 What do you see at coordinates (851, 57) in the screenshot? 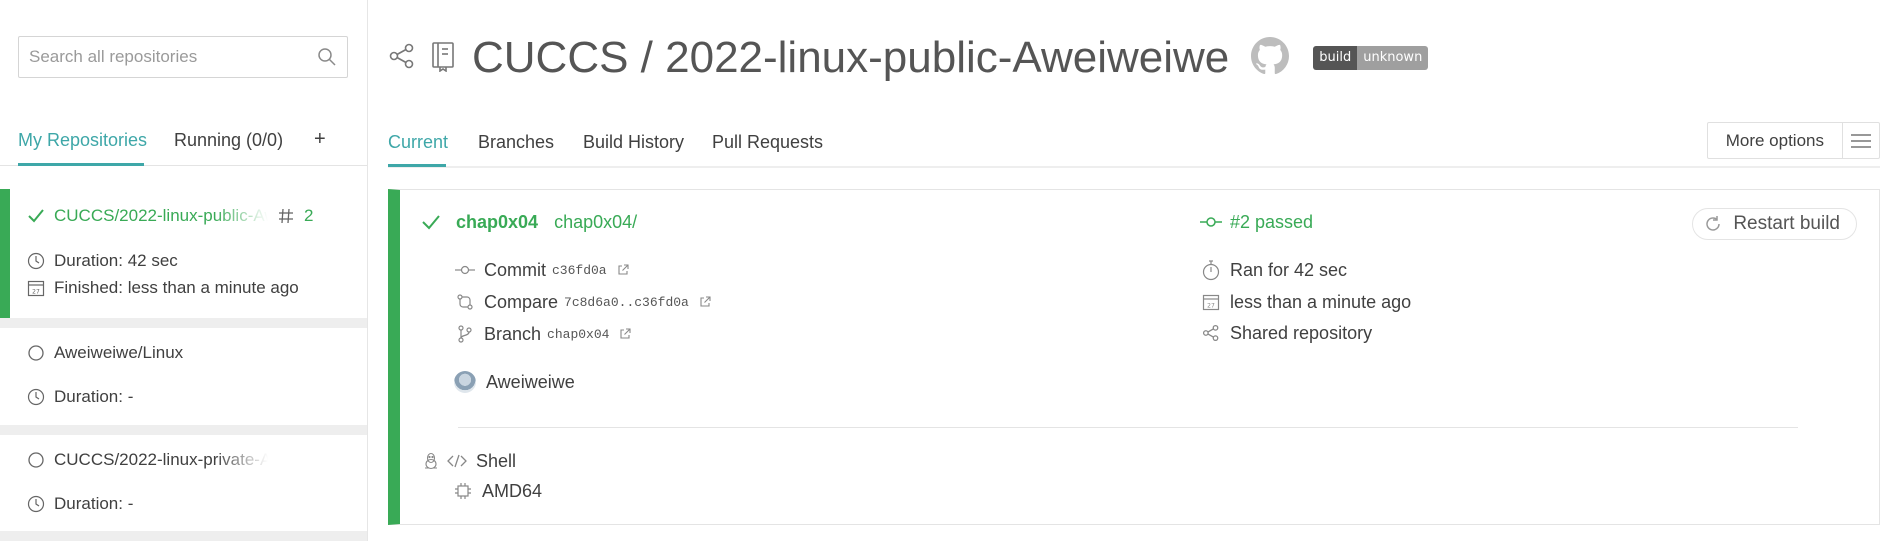
I see `page-title: CUCCS / 2022-linux-public-Aweiweiwe` at bounding box center [851, 57].